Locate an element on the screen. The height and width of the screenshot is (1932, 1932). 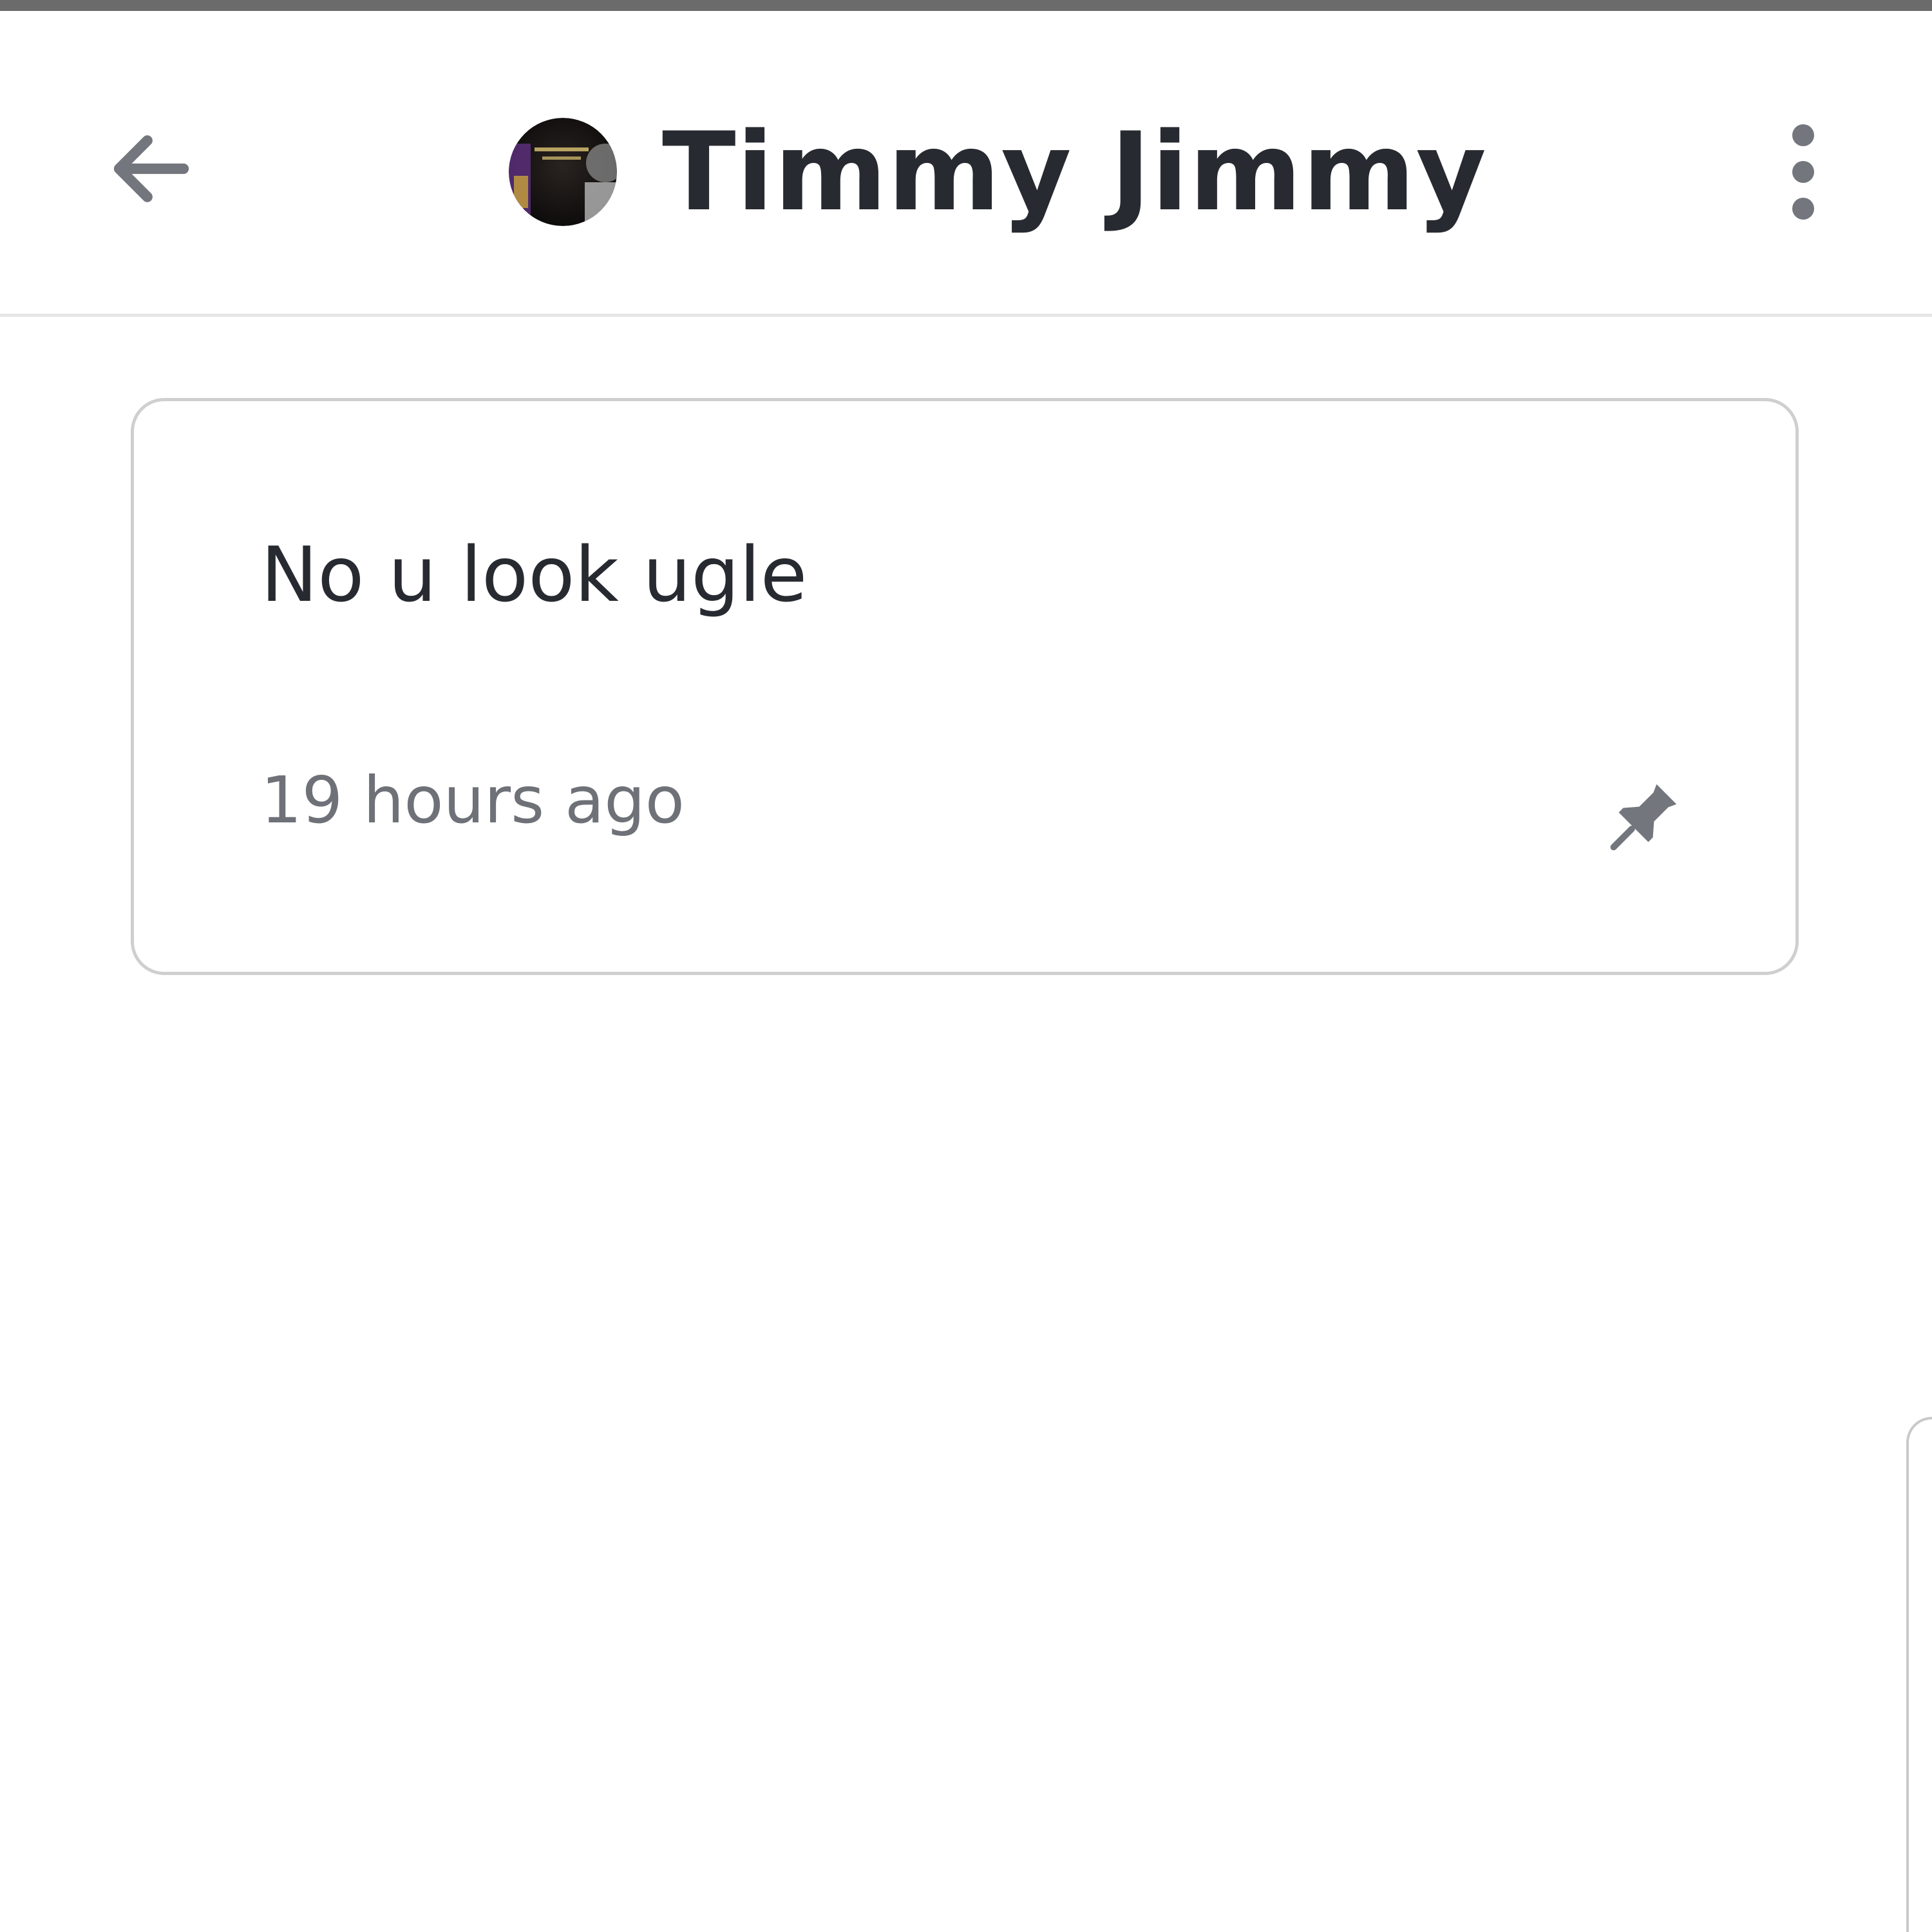
top-status-strip is located at coordinates (966, 5).